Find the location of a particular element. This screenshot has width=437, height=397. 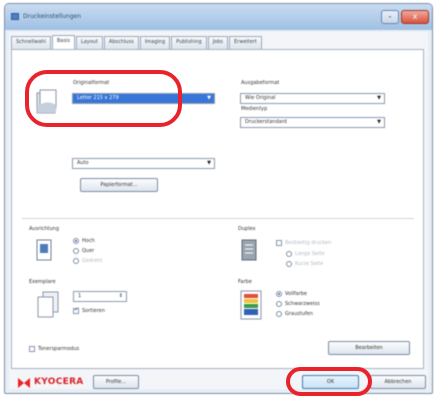

tab-imaging: Imaging is located at coordinates (155, 42).